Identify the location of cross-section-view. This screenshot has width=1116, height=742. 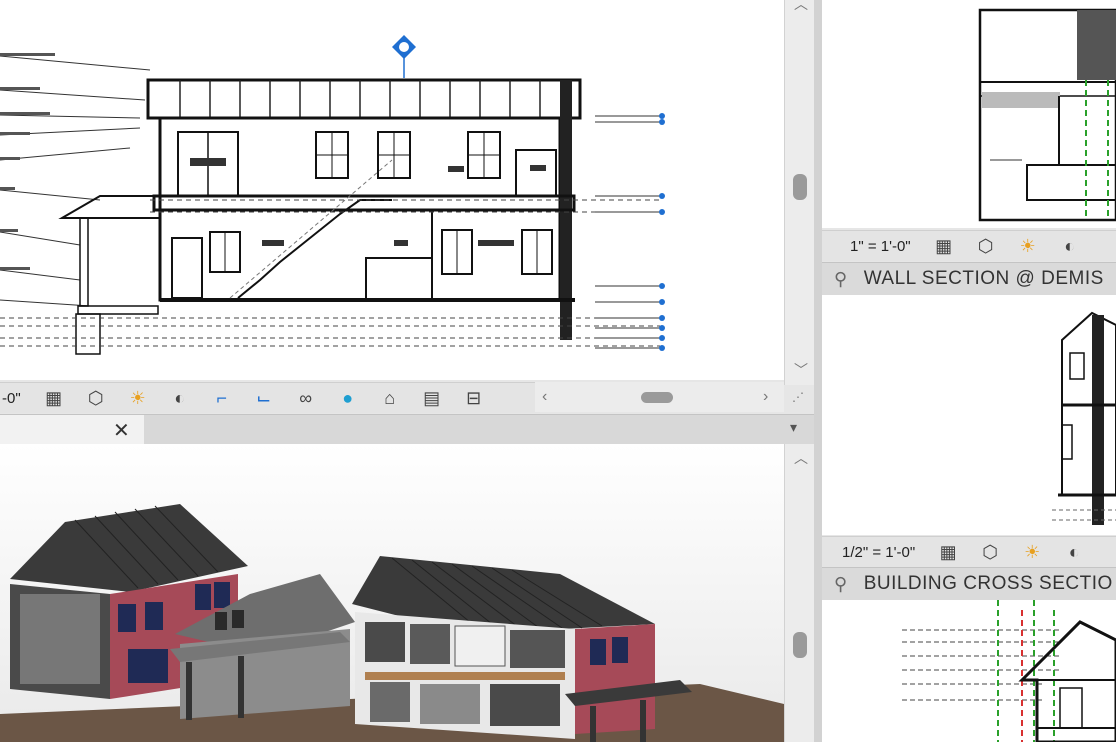
(969, 671).